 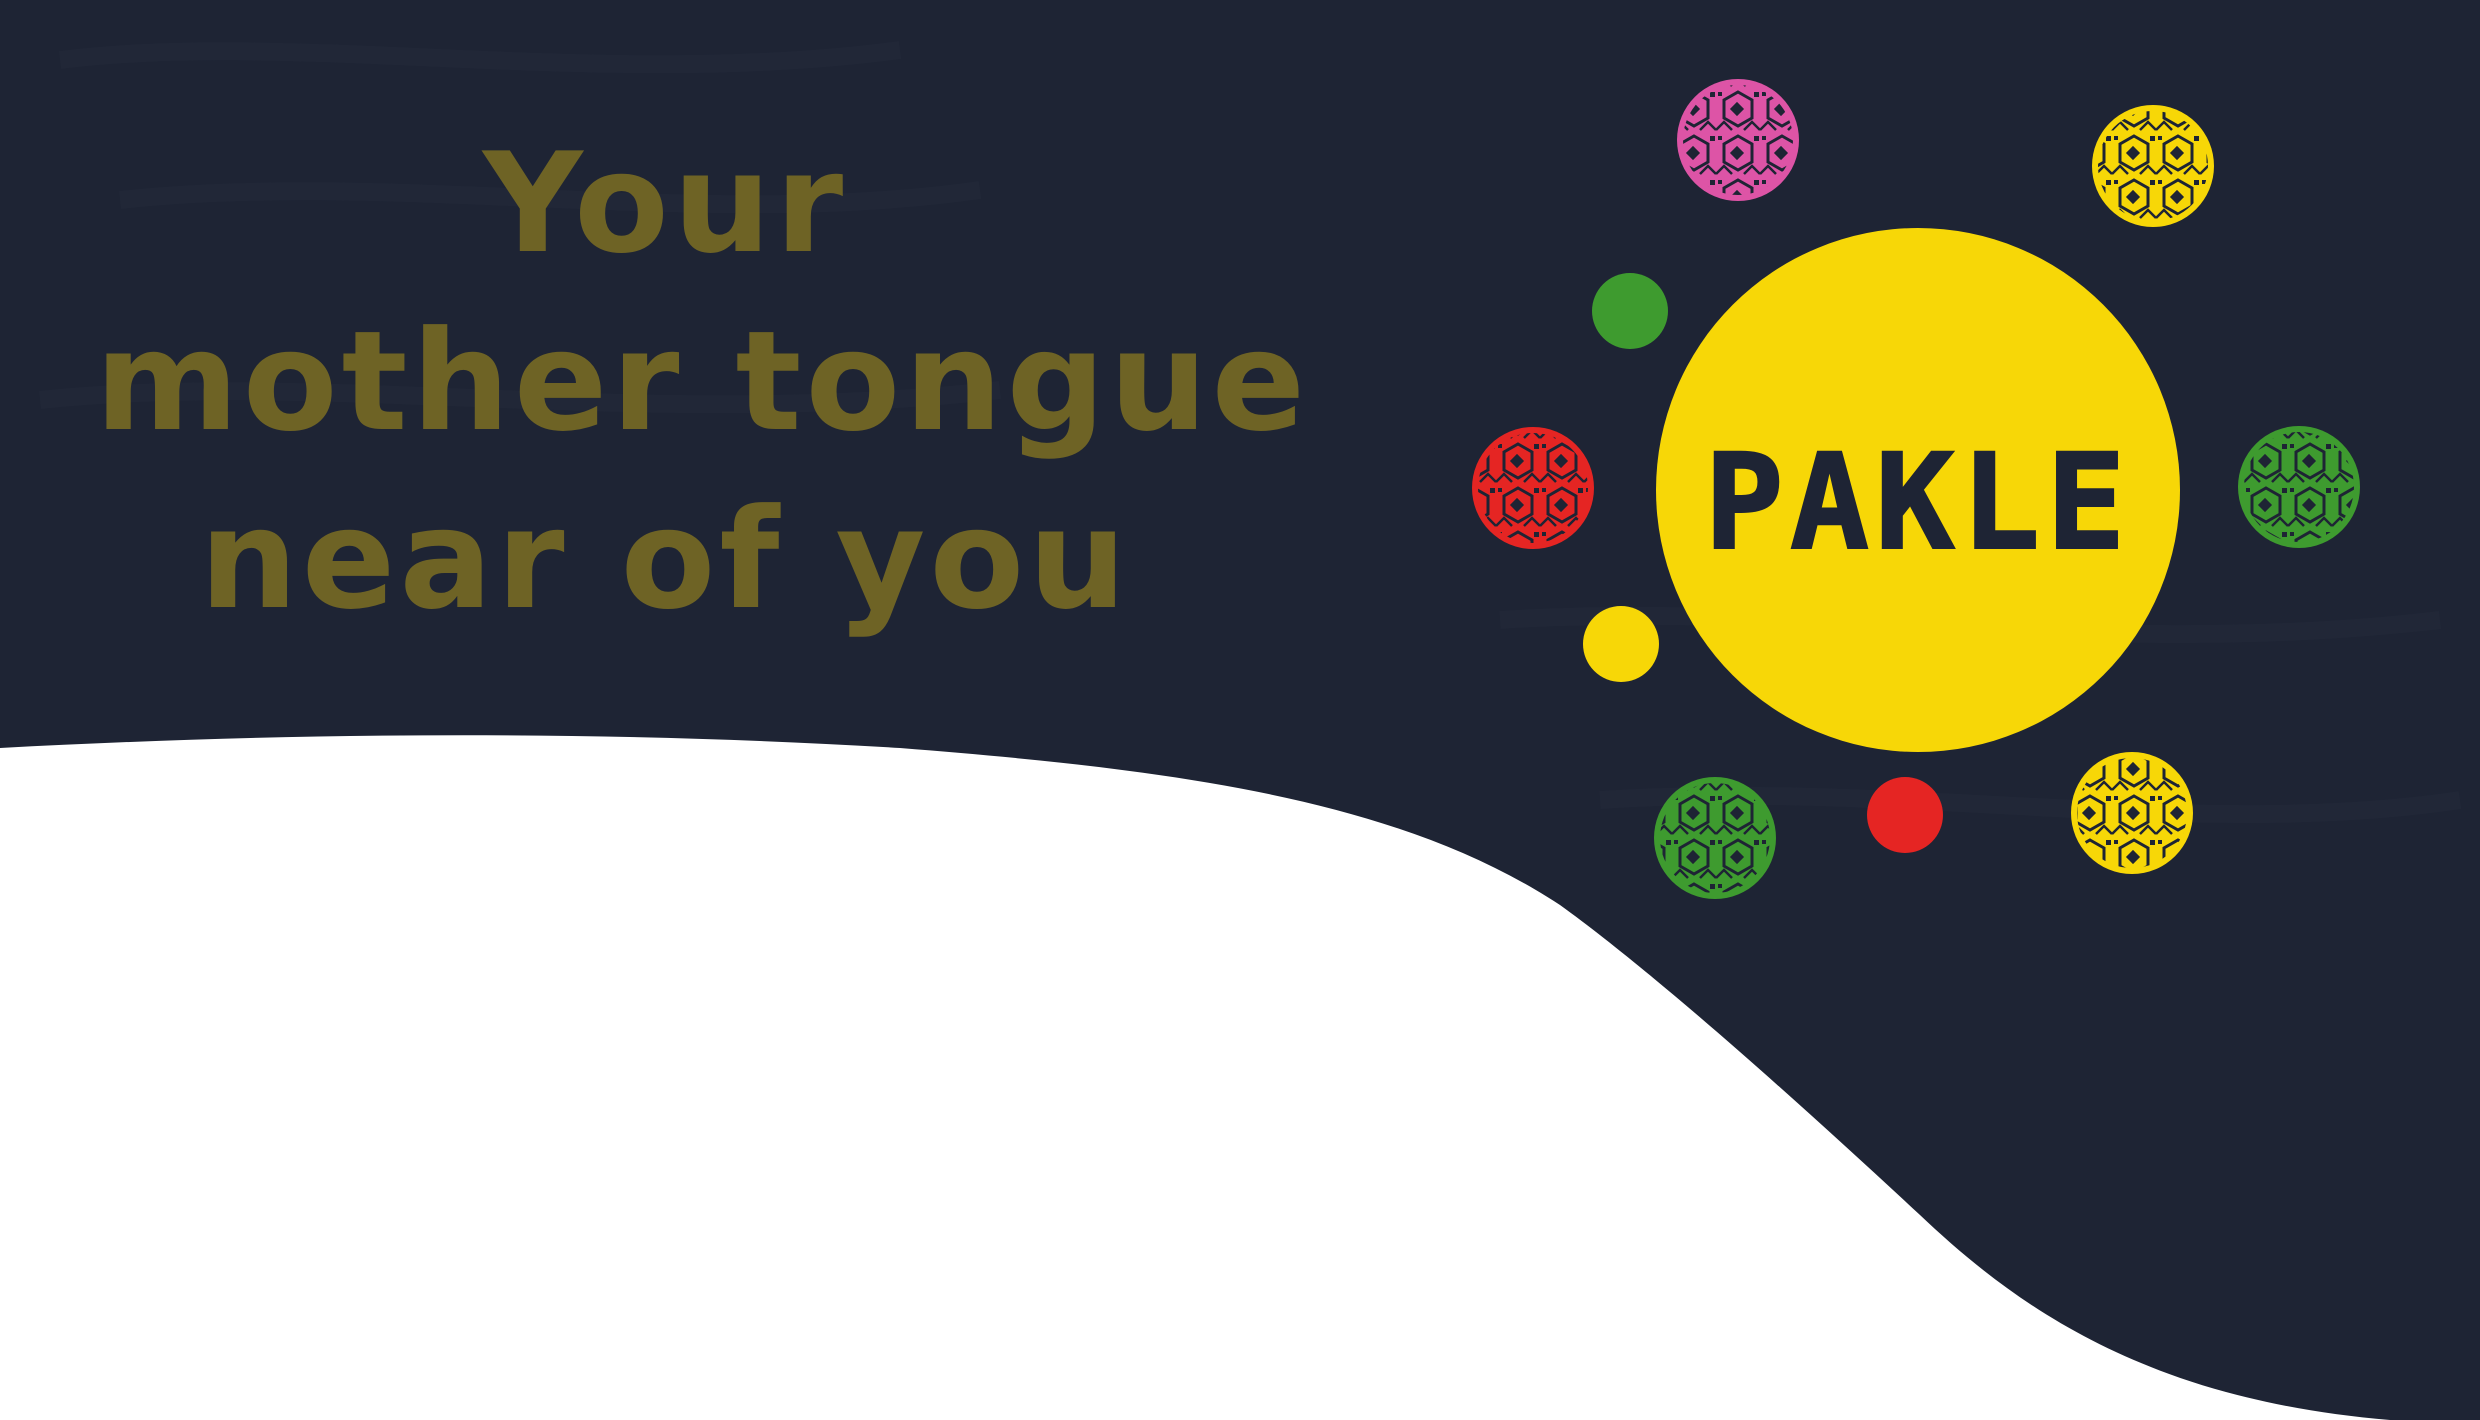 I want to click on green-solid-dot, so click(x=1630, y=311).